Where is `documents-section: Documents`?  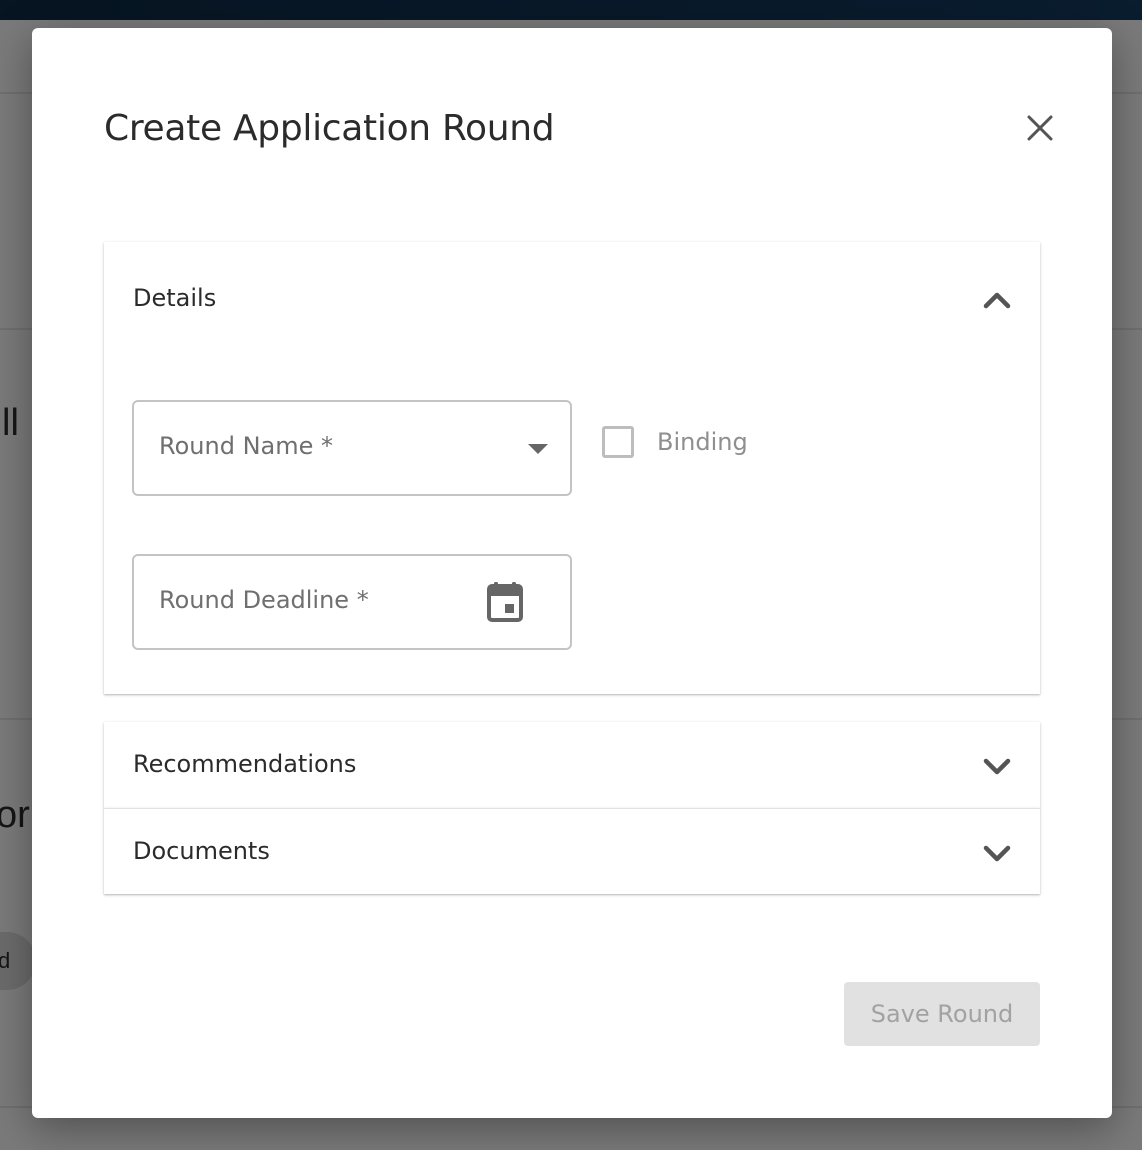
documents-section: Documents is located at coordinates (572, 851).